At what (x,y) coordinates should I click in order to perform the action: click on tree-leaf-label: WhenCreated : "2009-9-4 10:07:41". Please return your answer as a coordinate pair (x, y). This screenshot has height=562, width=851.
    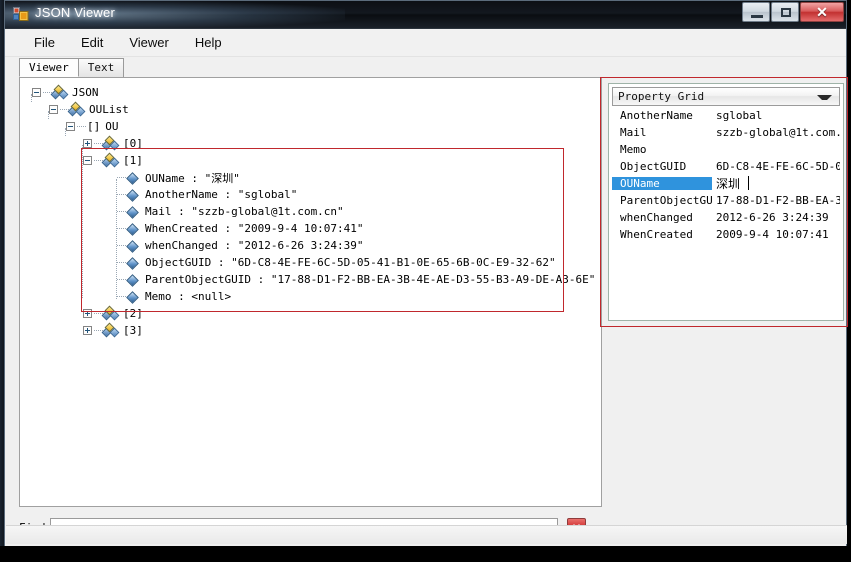
    Looking at the image, I should click on (254, 228).